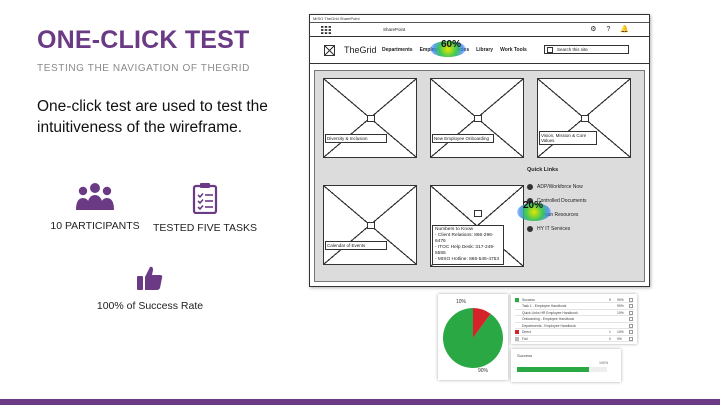  Describe the element at coordinates (467, 259) in the screenshot. I see `numbers-line: - MISO Hotline: 866-546-4753` at that location.